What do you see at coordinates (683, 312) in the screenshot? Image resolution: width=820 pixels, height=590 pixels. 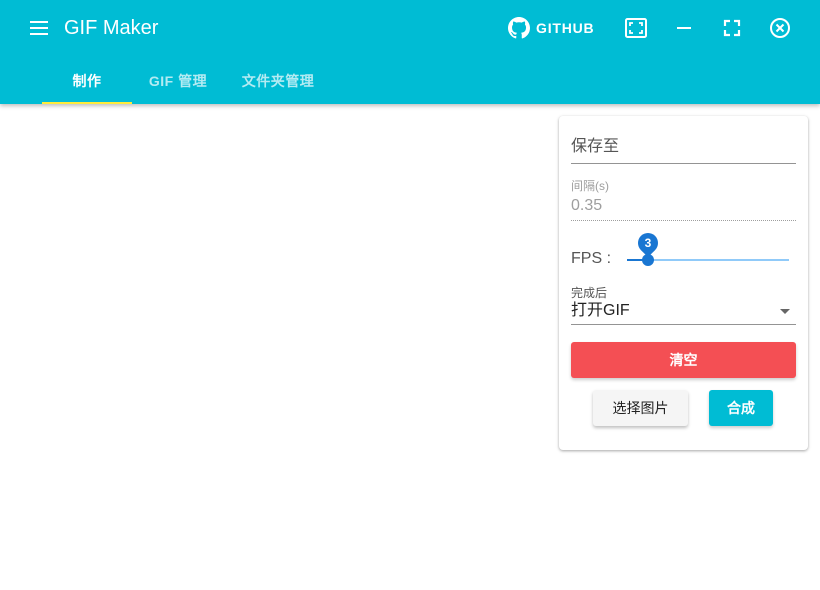 I see `after-complete-select: 打开GIF` at bounding box center [683, 312].